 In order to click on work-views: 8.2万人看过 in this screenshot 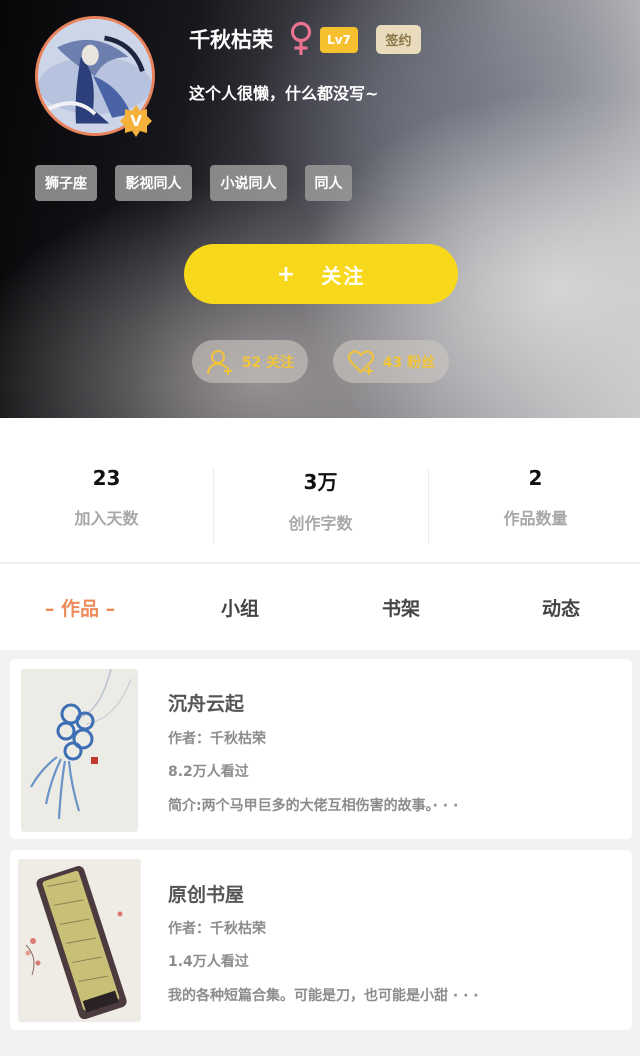, I will do `click(208, 772)`.